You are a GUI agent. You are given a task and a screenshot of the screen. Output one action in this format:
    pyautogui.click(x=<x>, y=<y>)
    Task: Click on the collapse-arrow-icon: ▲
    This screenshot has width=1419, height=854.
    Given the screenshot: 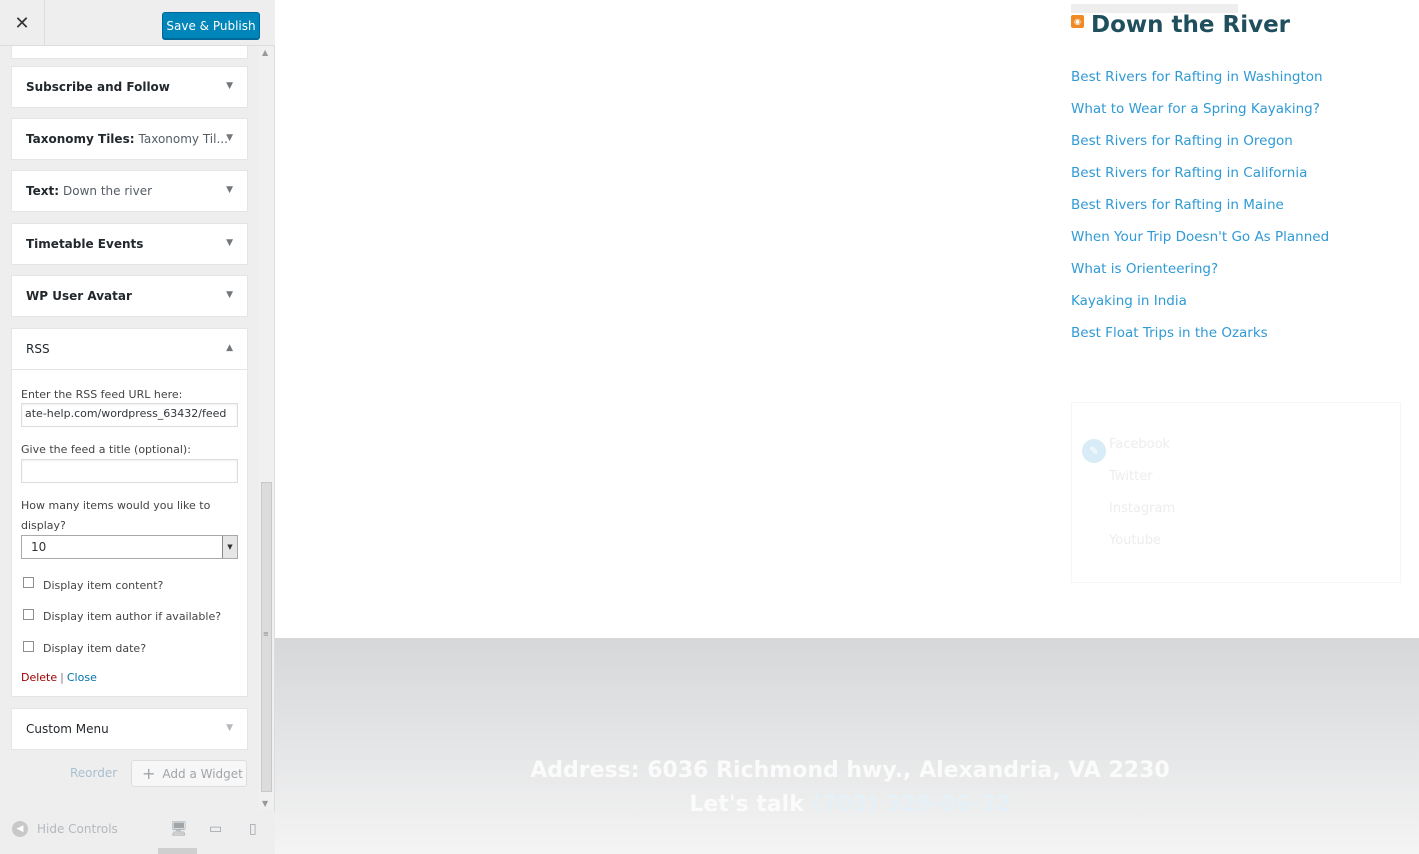 What is the action you would take?
    pyautogui.click(x=229, y=348)
    